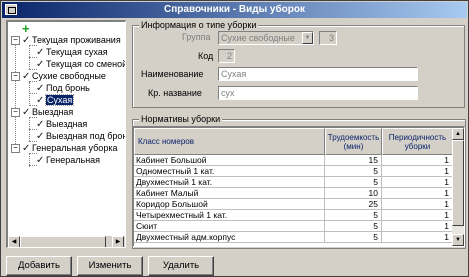  Describe the element at coordinates (172, 74) in the screenshot. I see `name-label: Наименование` at that location.